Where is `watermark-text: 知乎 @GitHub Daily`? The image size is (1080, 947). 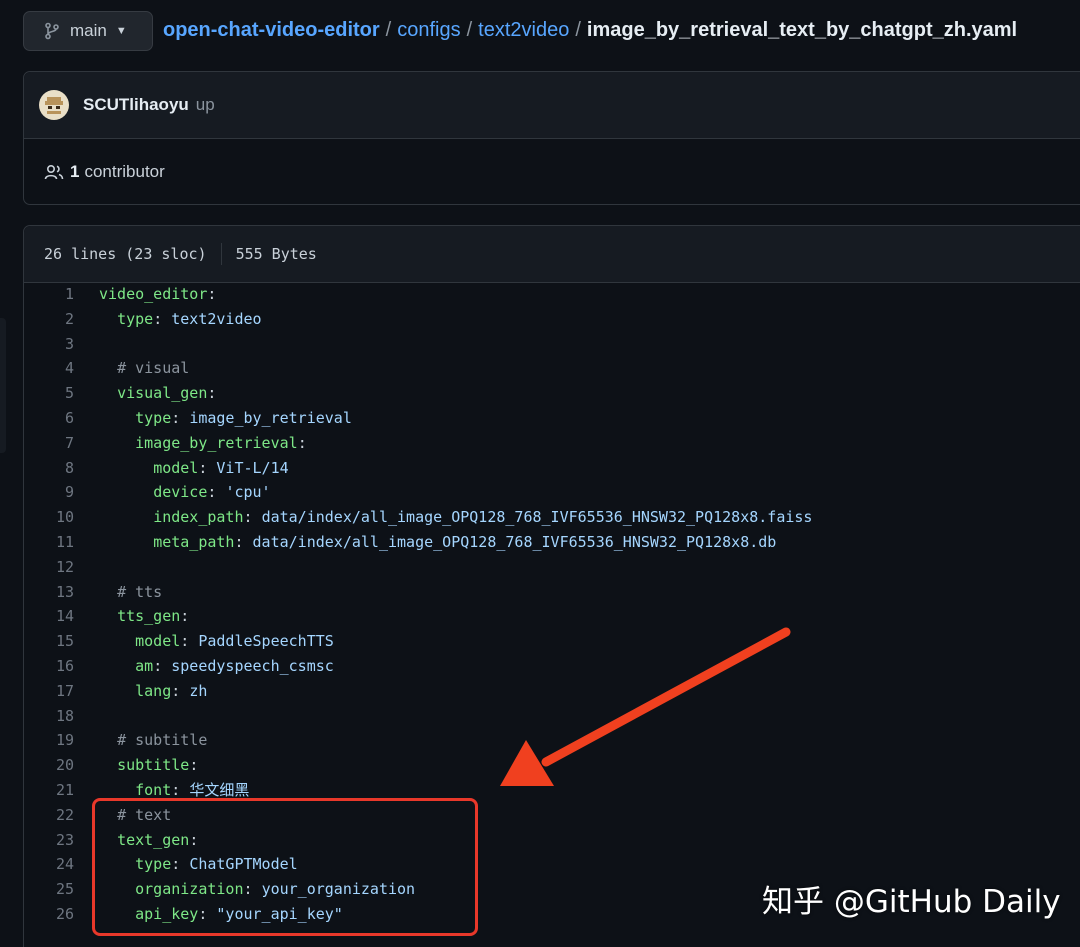
watermark-text: 知乎 @GitHub Daily is located at coordinates (911, 902).